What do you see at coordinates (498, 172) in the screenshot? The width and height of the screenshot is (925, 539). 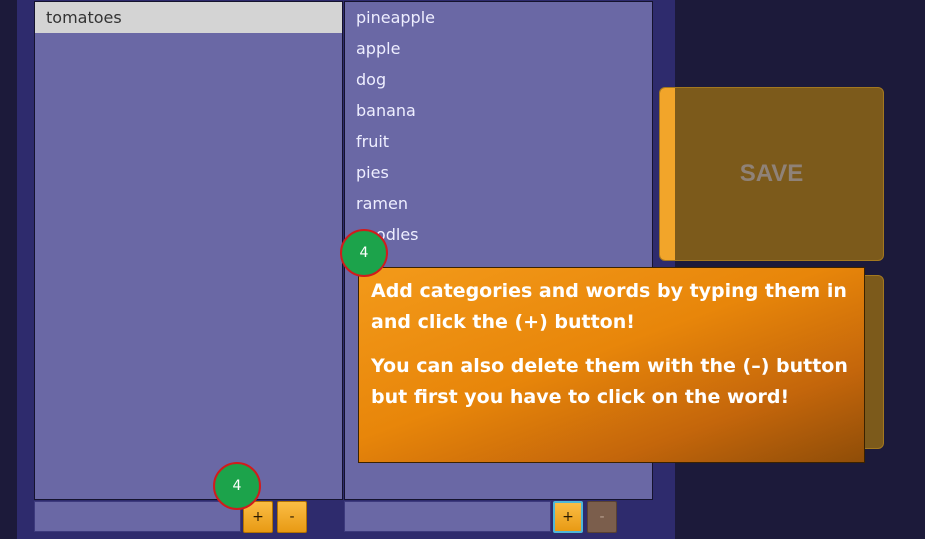 I see `word-item: pies` at bounding box center [498, 172].